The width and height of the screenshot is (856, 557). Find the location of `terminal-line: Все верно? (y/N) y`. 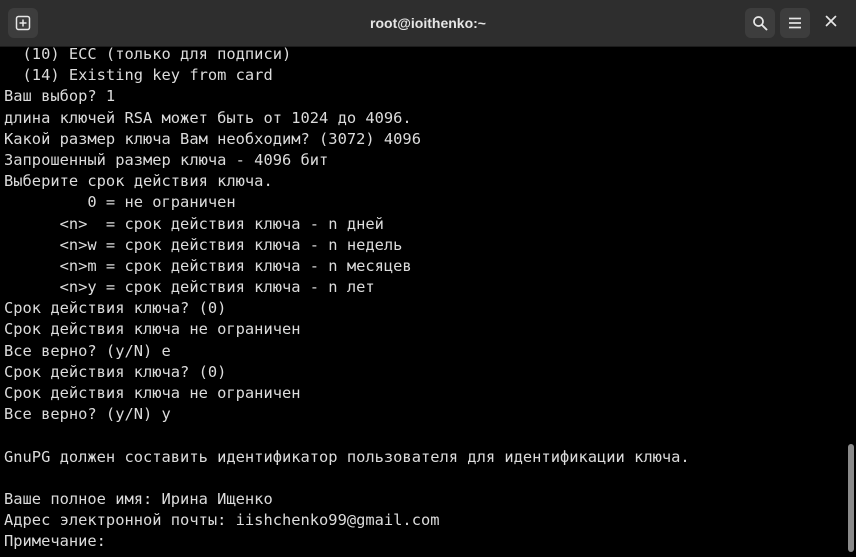

terminal-line: Все верно? (y/N) y is located at coordinates (87, 414).